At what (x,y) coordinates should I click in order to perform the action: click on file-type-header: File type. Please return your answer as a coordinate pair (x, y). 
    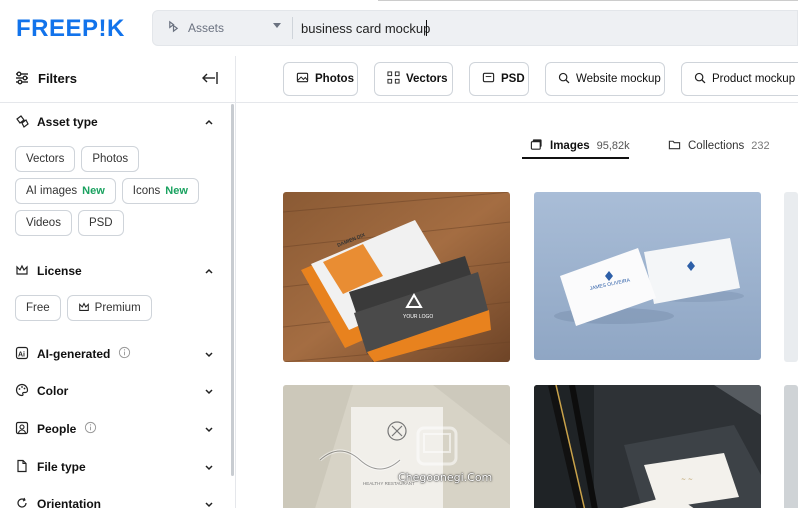
    Looking at the image, I should click on (117, 467).